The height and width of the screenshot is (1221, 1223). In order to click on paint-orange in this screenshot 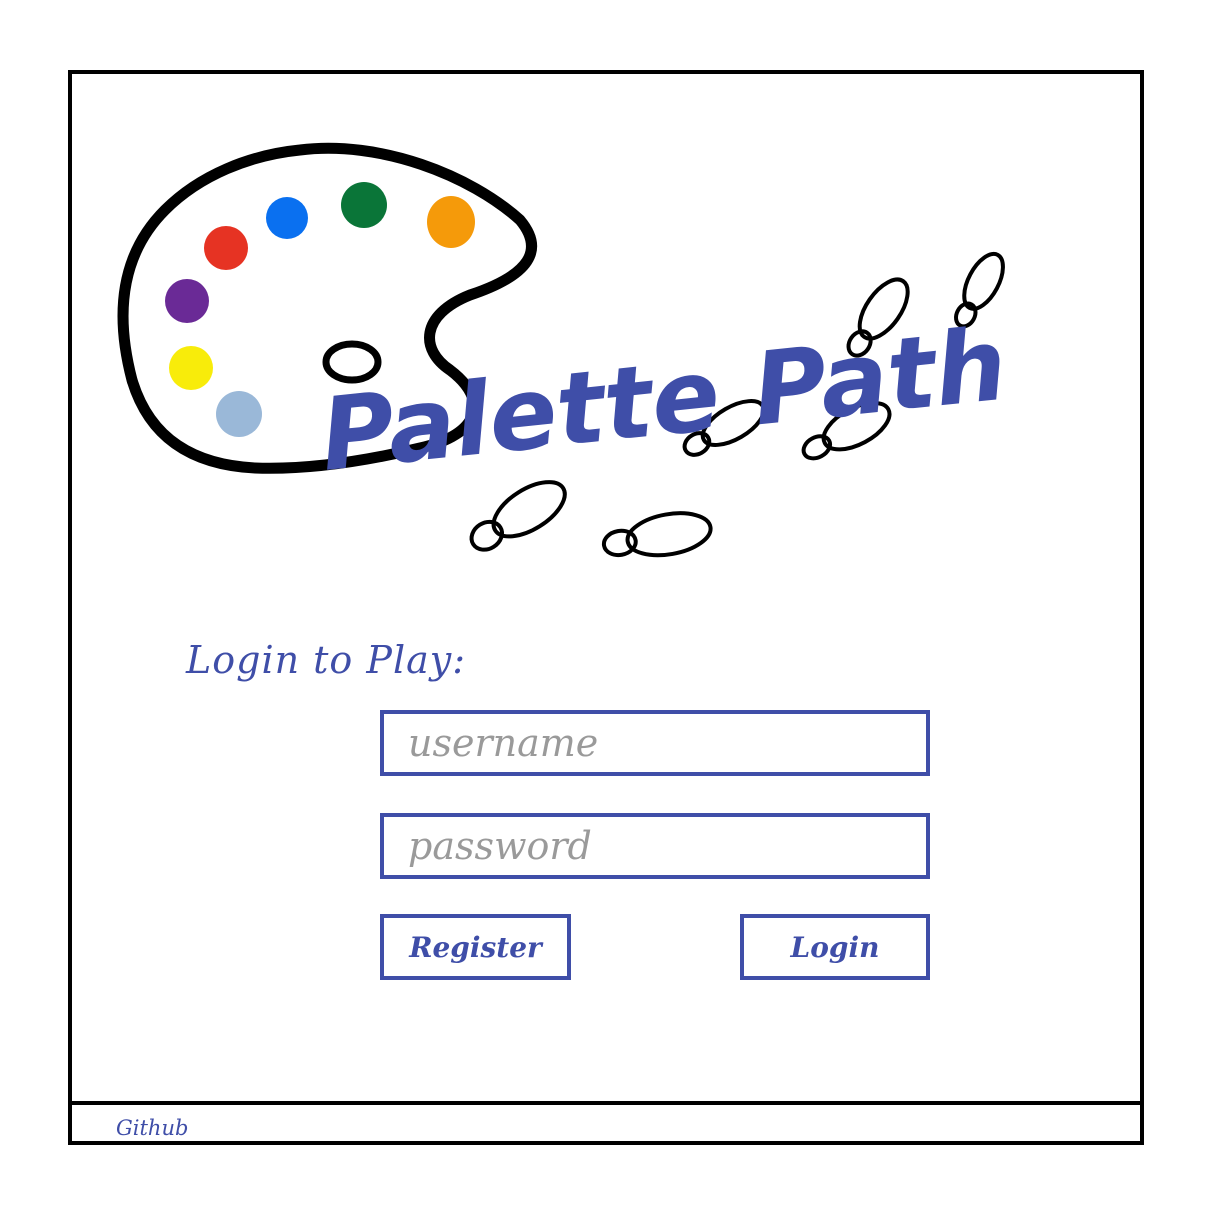, I will do `click(451, 222)`.